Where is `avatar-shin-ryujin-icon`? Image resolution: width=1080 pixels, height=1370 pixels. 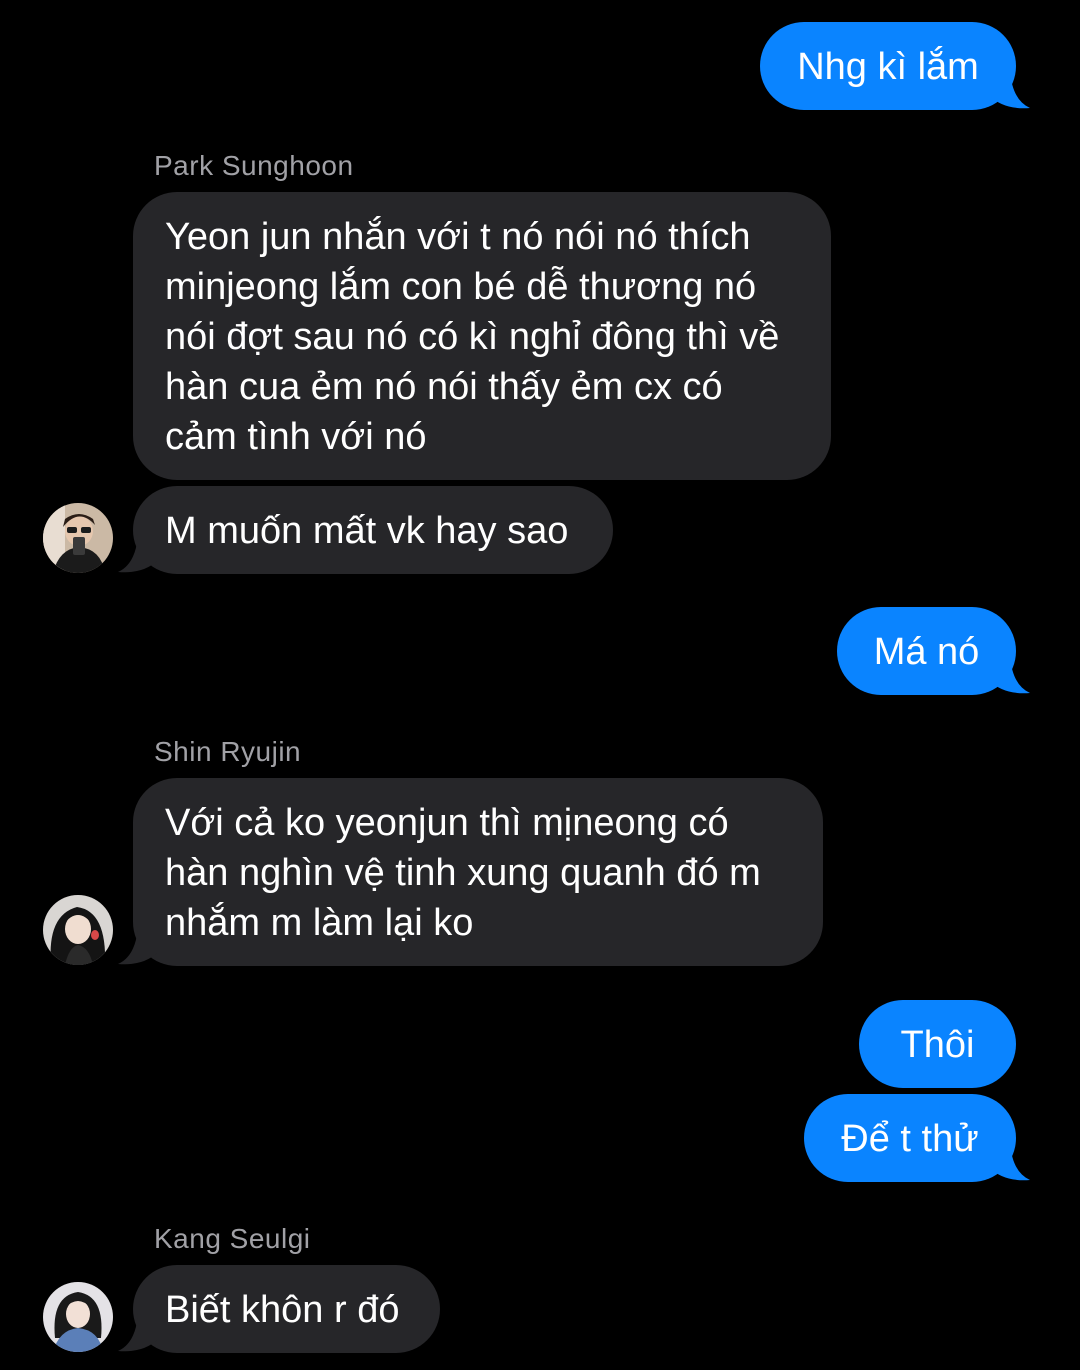
avatar-shin-ryujin-icon is located at coordinates (78, 930).